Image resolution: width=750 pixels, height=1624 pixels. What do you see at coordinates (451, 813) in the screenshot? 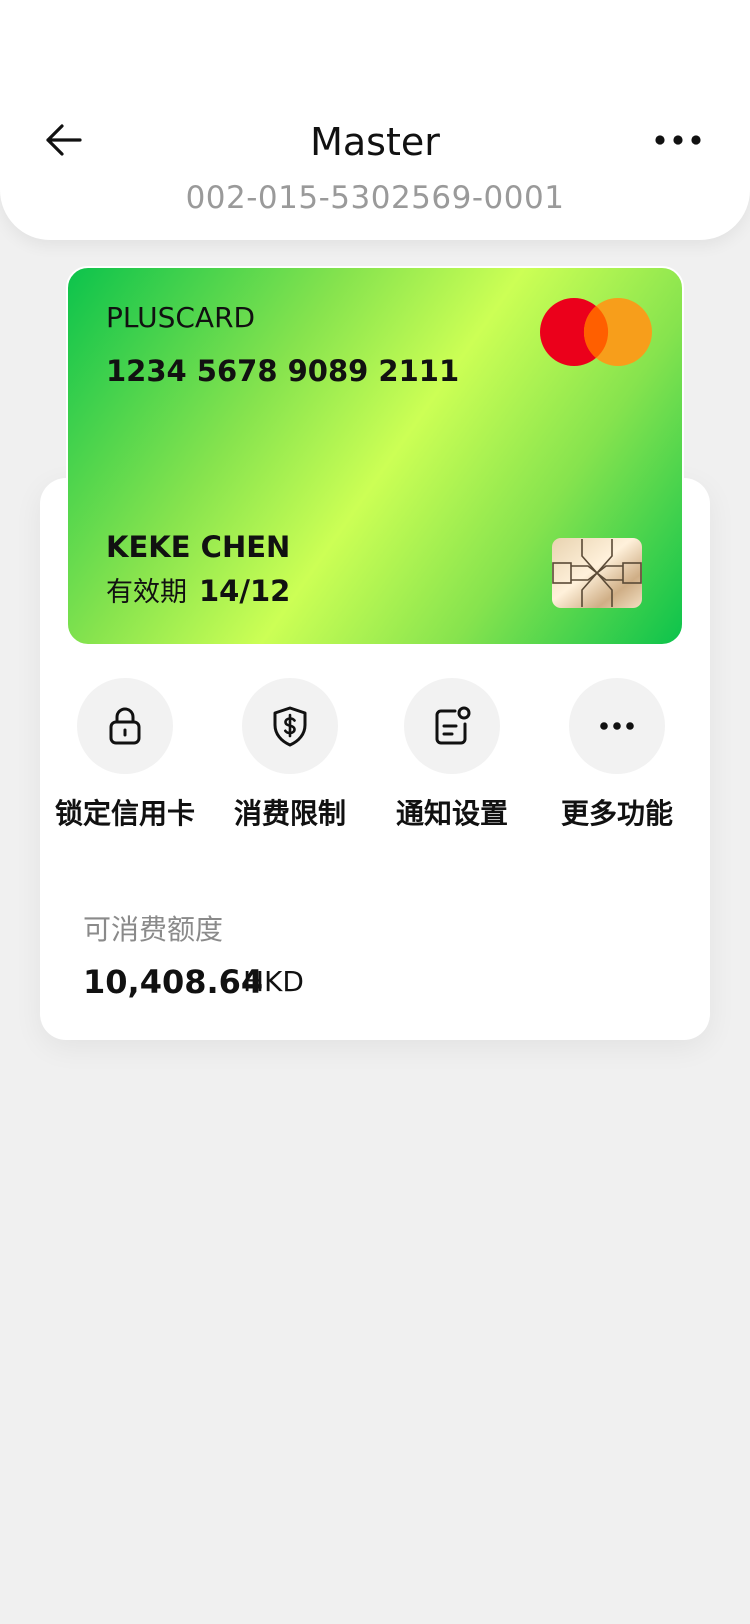
I see `notification-settings-label: 通知设置` at bounding box center [451, 813].